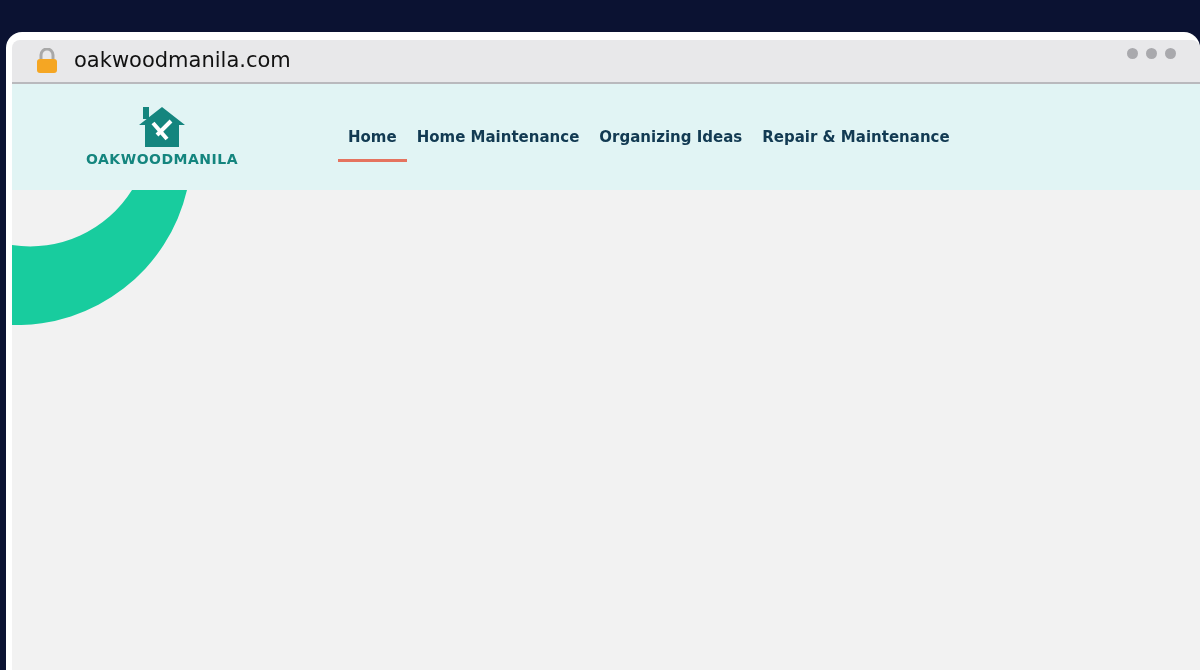 This screenshot has height=670, width=1200. What do you see at coordinates (671, 141) in the screenshot?
I see `nav-link: Organizing Ideas` at bounding box center [671, 141].